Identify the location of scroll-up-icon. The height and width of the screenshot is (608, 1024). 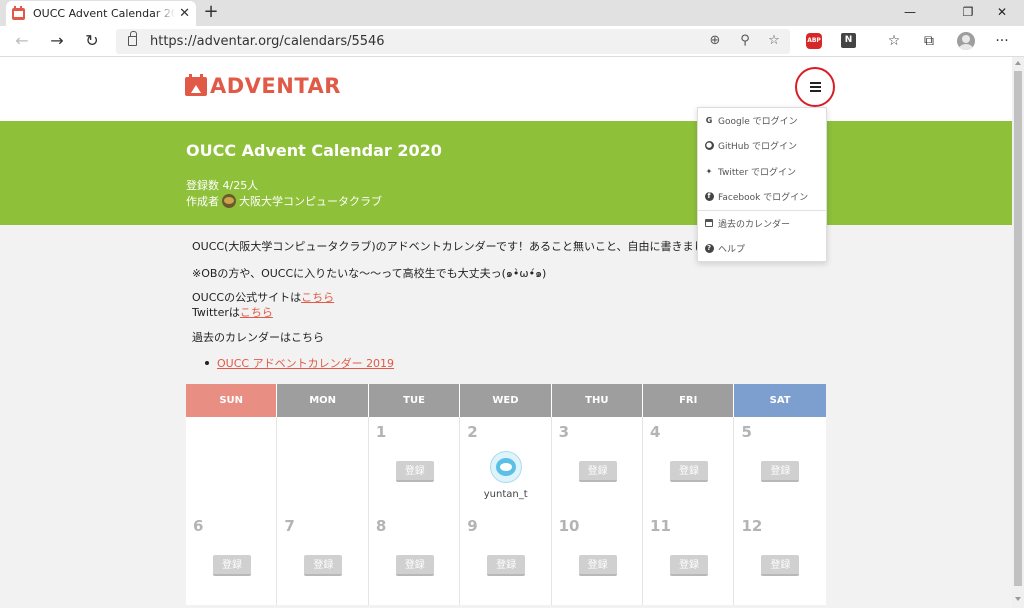
(1018, 63).